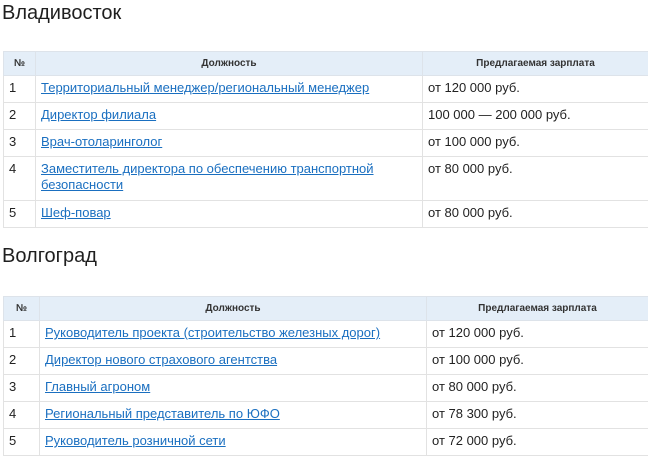 This screenshot has height=456, width=648. What do you see at coordinates (229, 116) in the screenshot?
I see `position-cell: Директор филиала` at bounding box center [229, 116].